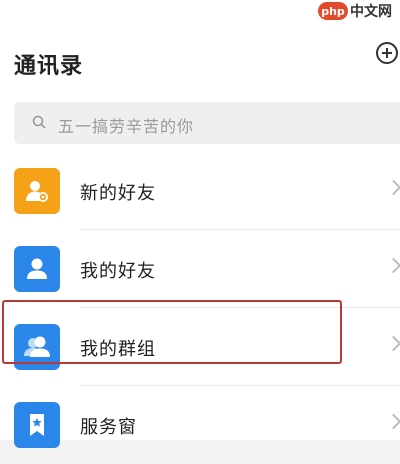 The image size is (400, 464). What do you see at coordinates (118, 271) in the screenshot?
I see `list-item-label: 我的好友` at bounding box center [118, 271].